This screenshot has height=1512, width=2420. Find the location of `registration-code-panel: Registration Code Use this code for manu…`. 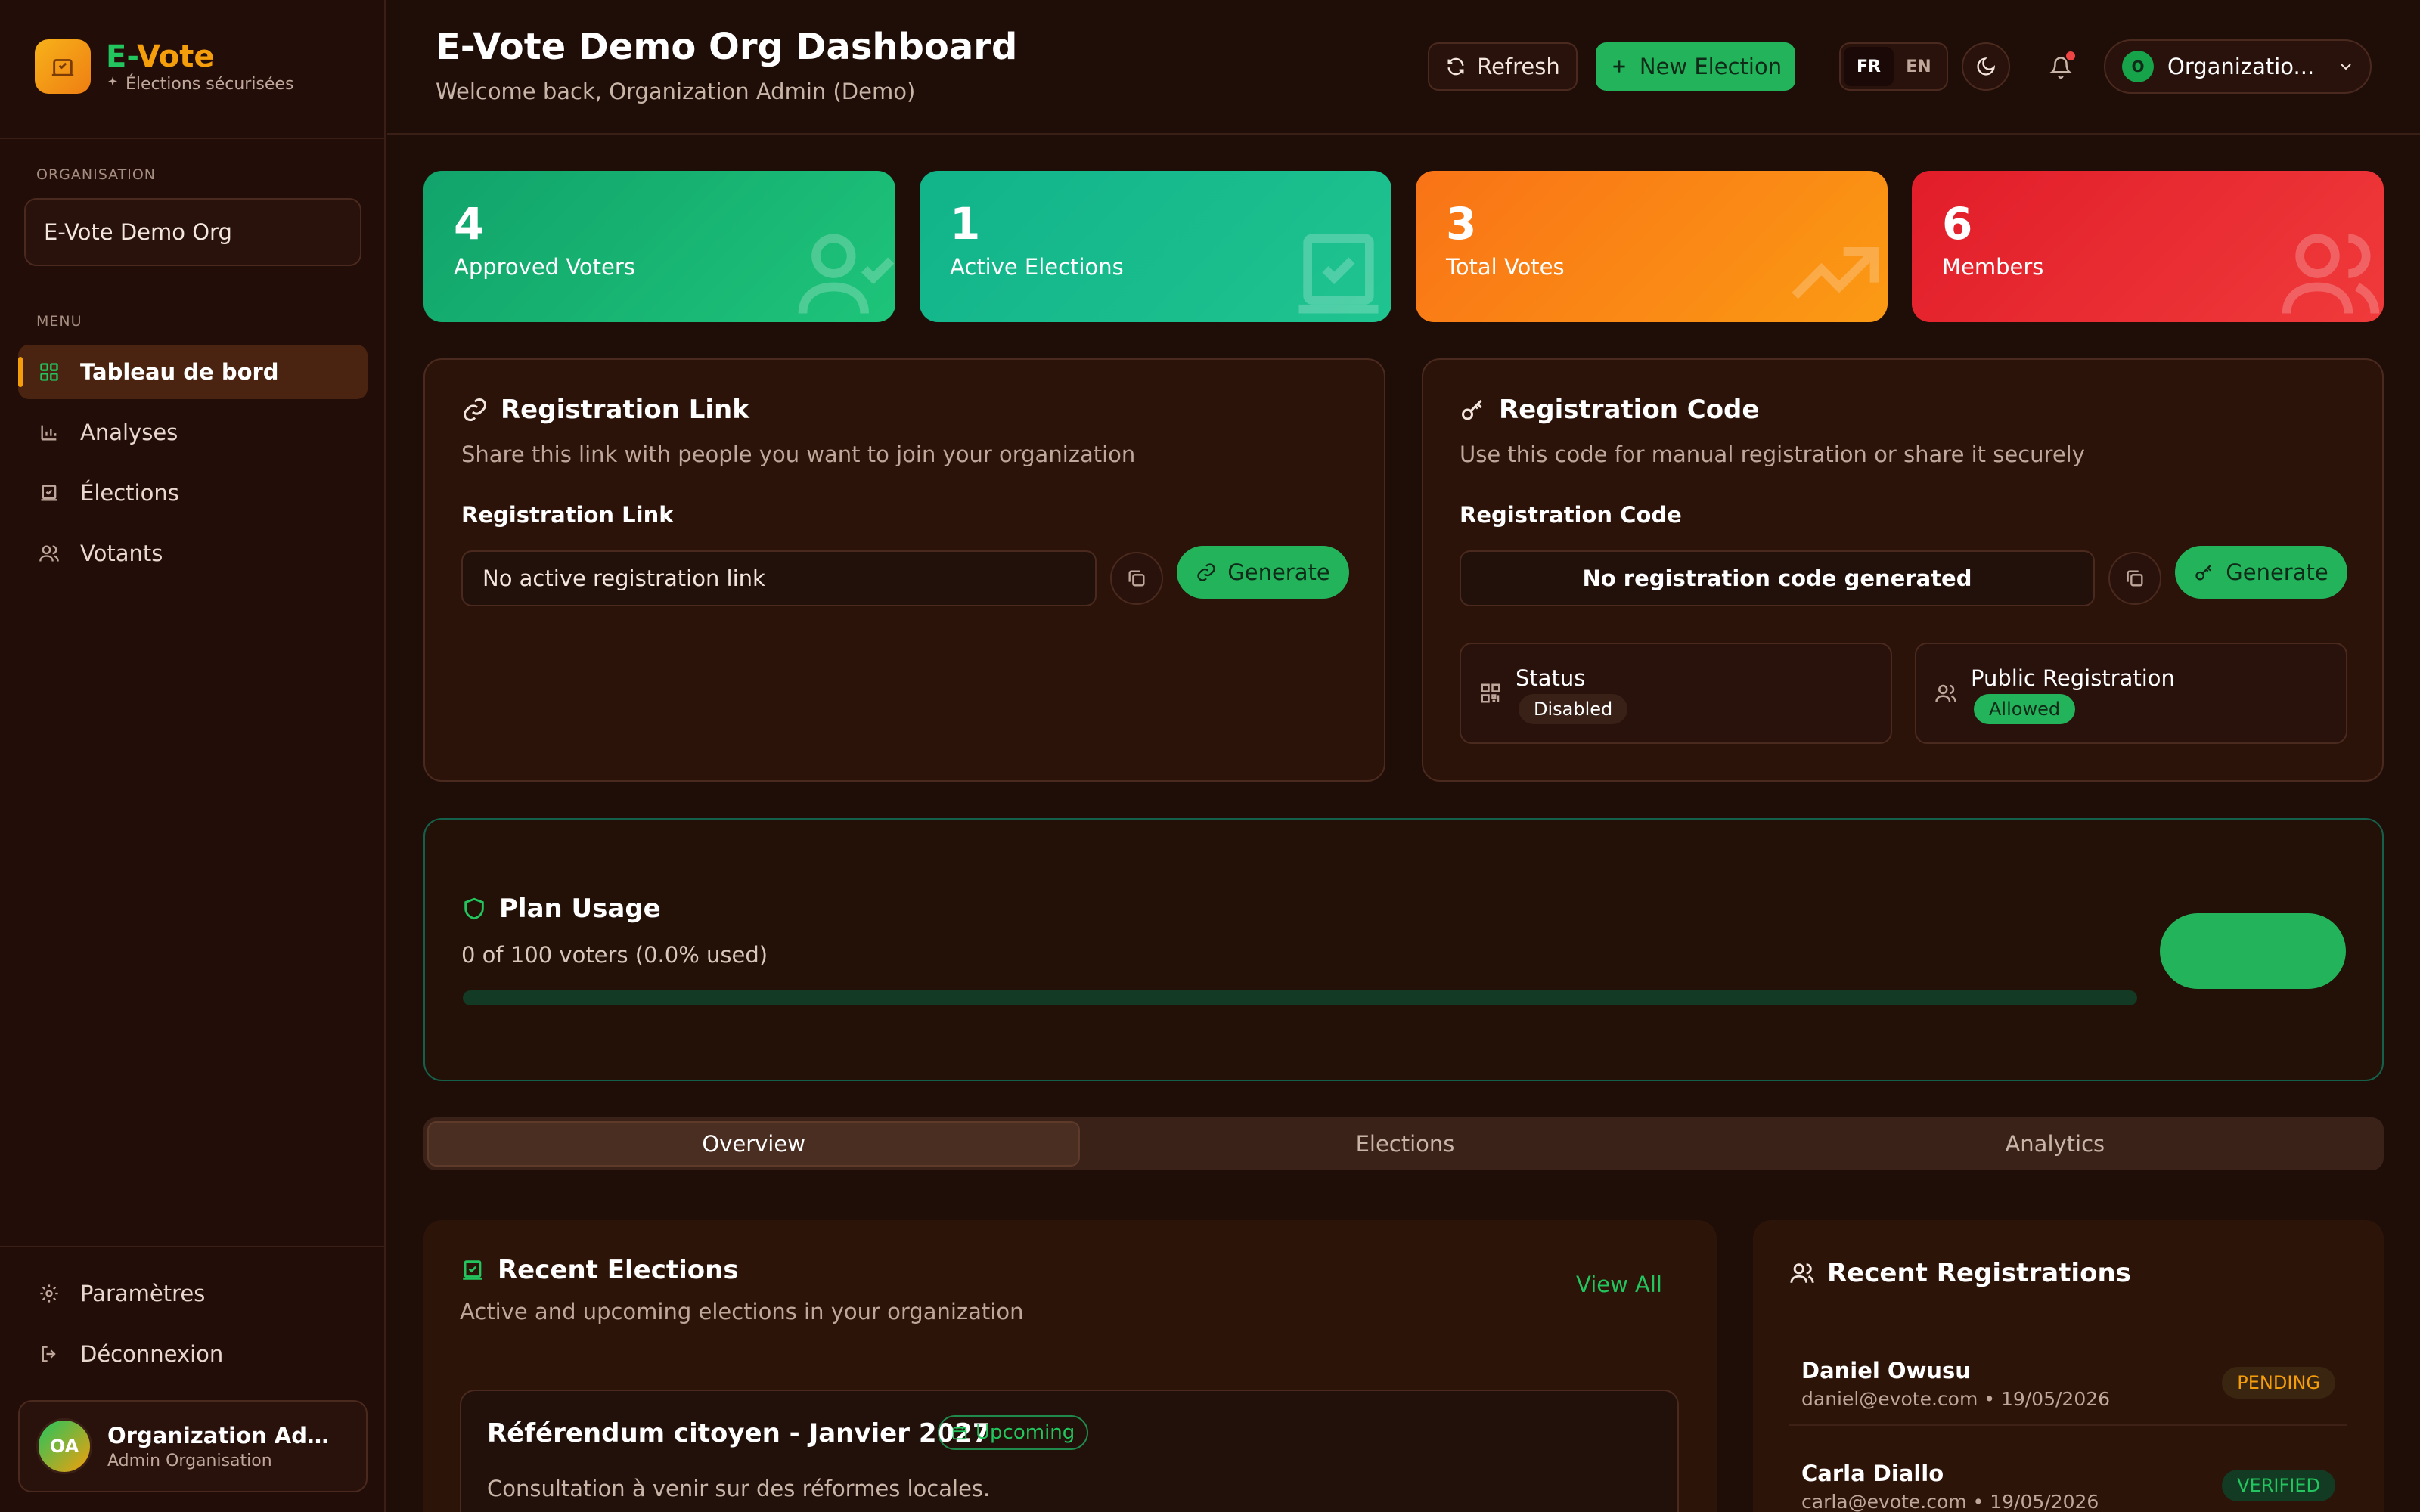

registration-code-panel: Registration Code Use this code for manu… is located at coordinates (1903, 570).